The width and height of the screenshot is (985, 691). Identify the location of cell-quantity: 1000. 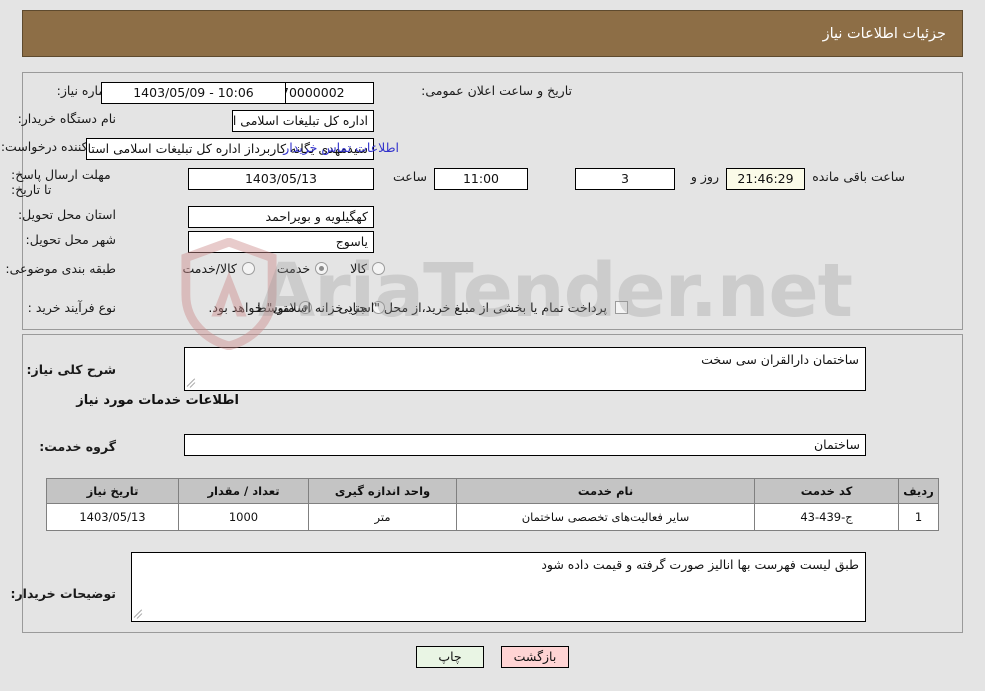
(243, 517).